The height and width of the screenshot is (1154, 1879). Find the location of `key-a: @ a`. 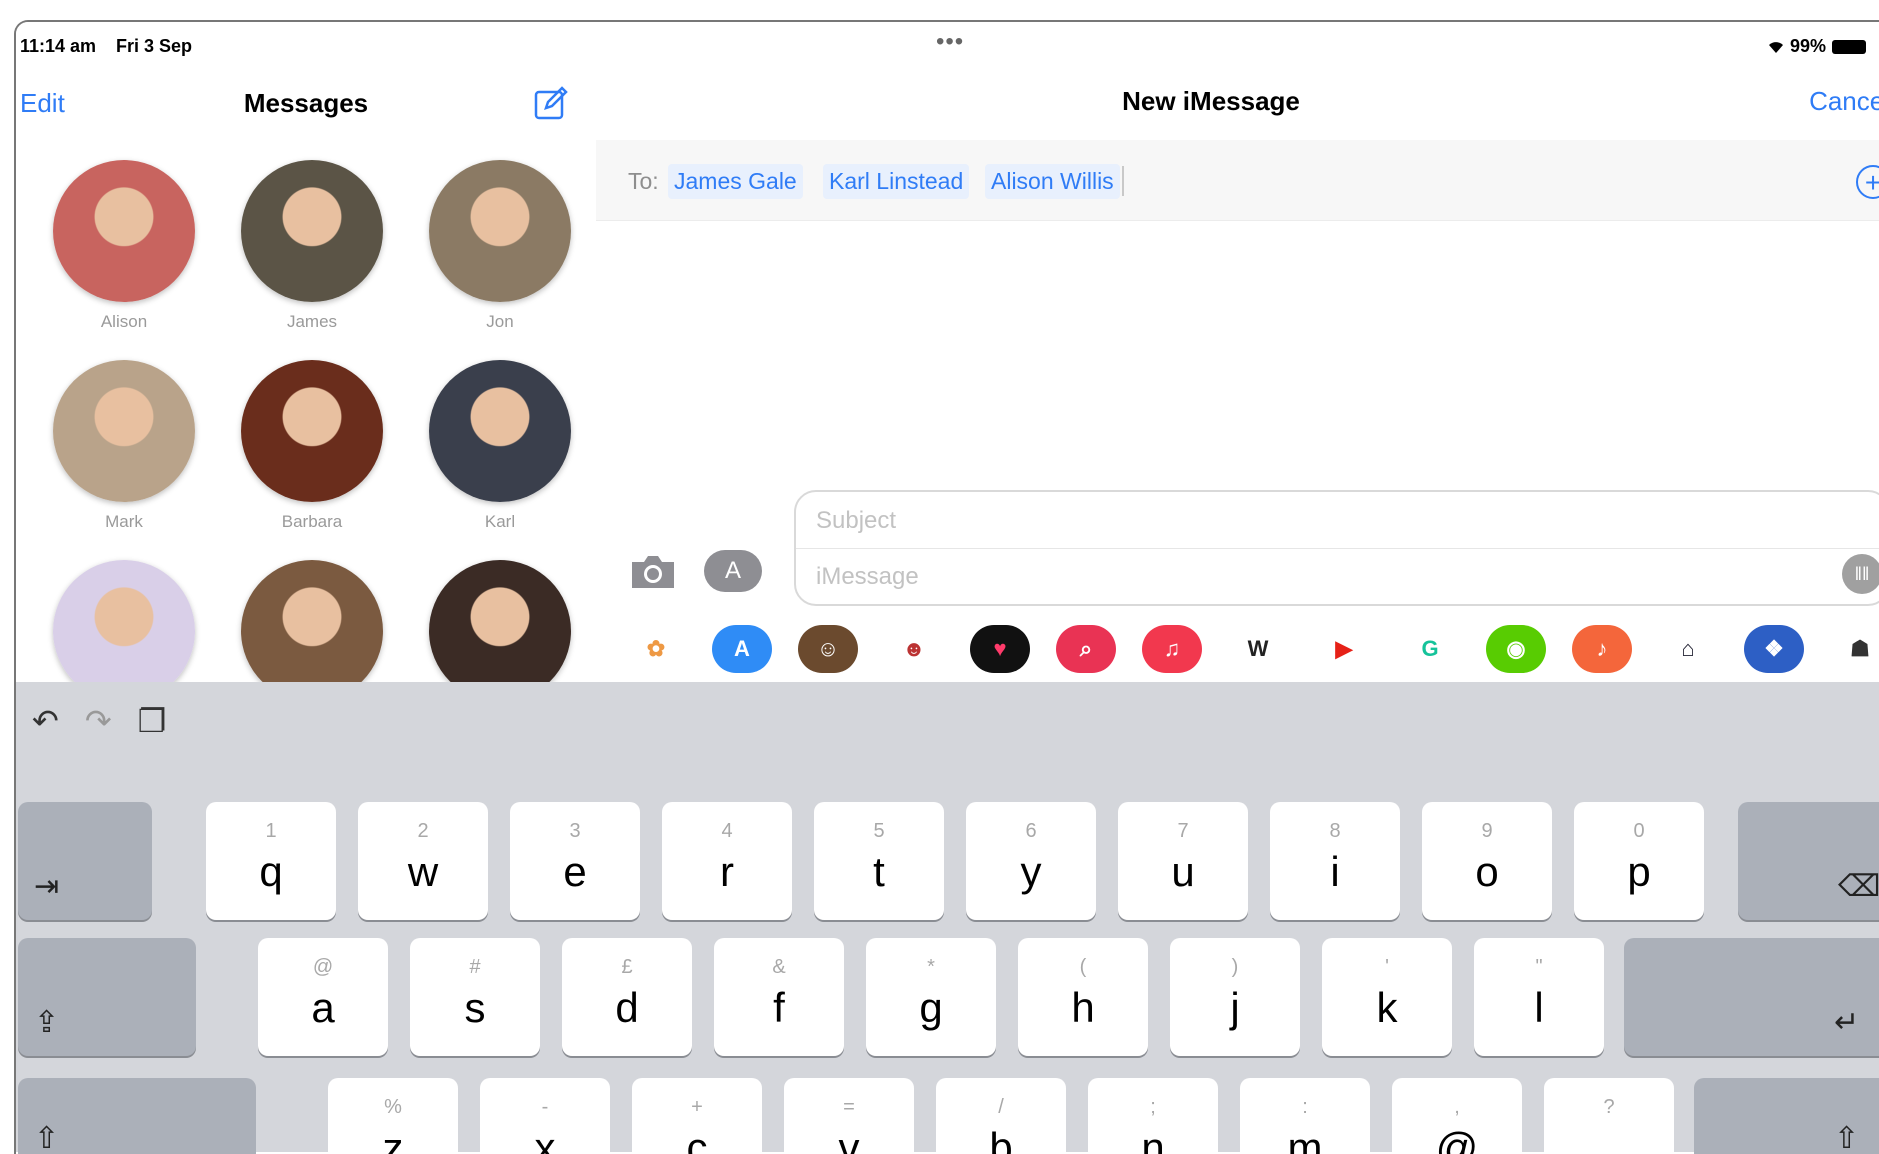

key-a: @ a is located at coordinates (323, 997).